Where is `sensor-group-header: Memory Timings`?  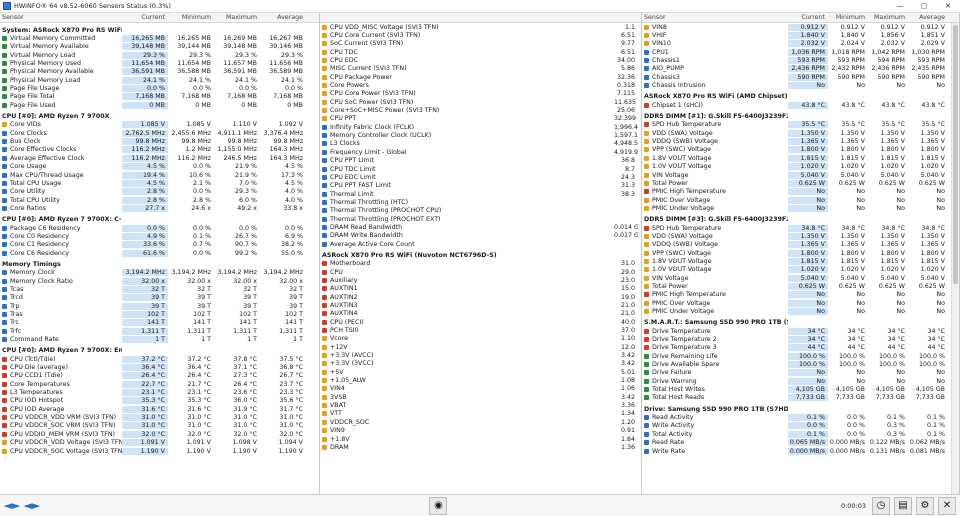 sensor-group-header: Memory Timings is located at coordinates (159, 264).